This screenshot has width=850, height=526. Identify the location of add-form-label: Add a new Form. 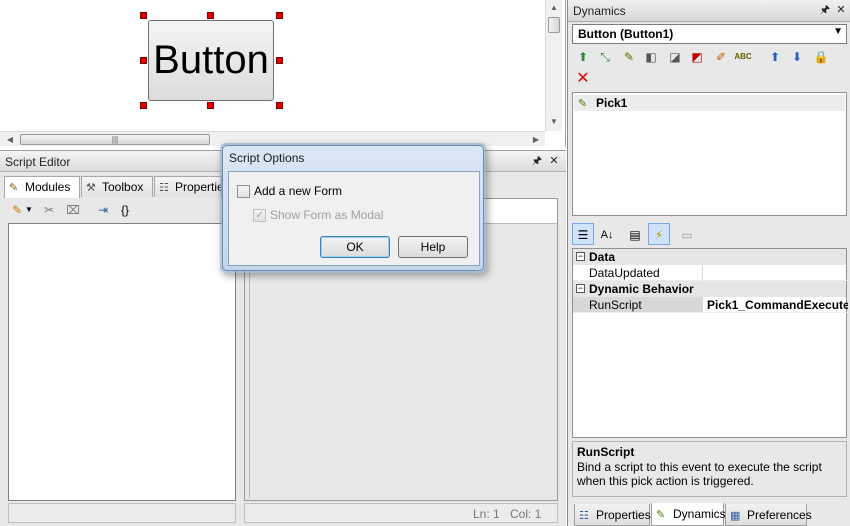
(298, 191).